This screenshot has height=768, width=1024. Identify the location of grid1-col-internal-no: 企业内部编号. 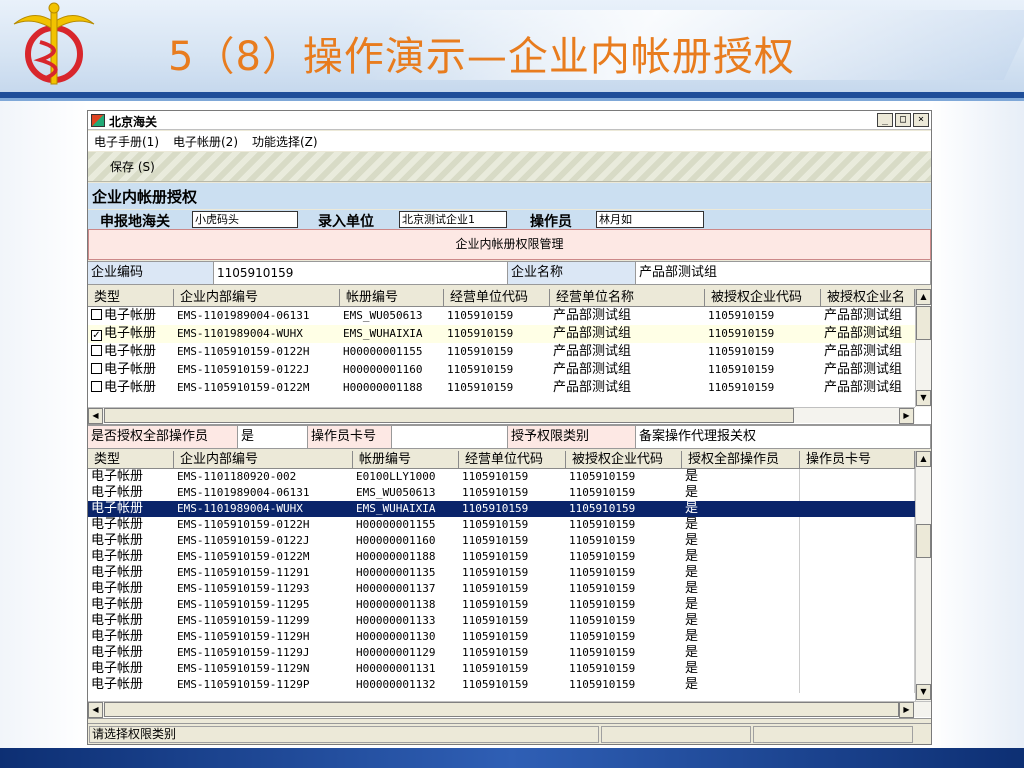
(257, 298).